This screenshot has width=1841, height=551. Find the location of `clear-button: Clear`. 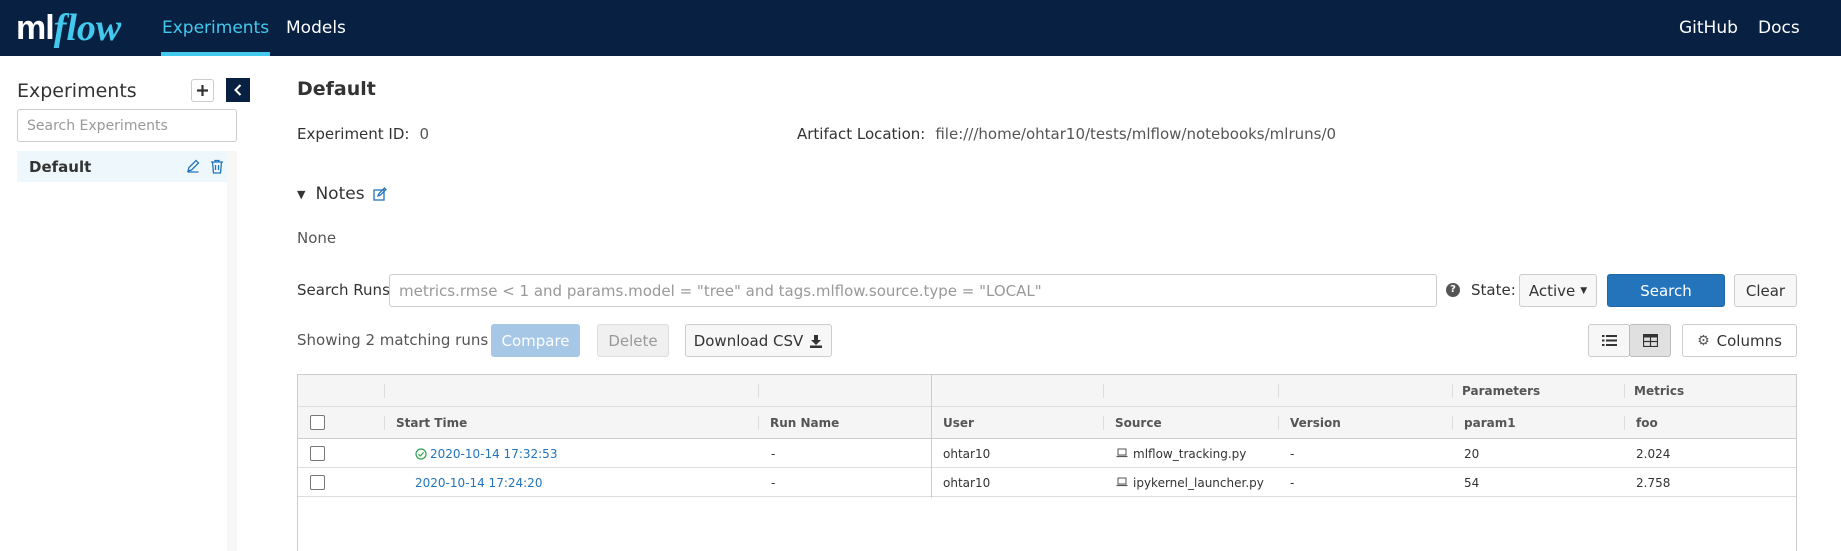

clear-button: Clear is located at coordinates (1765, 290).